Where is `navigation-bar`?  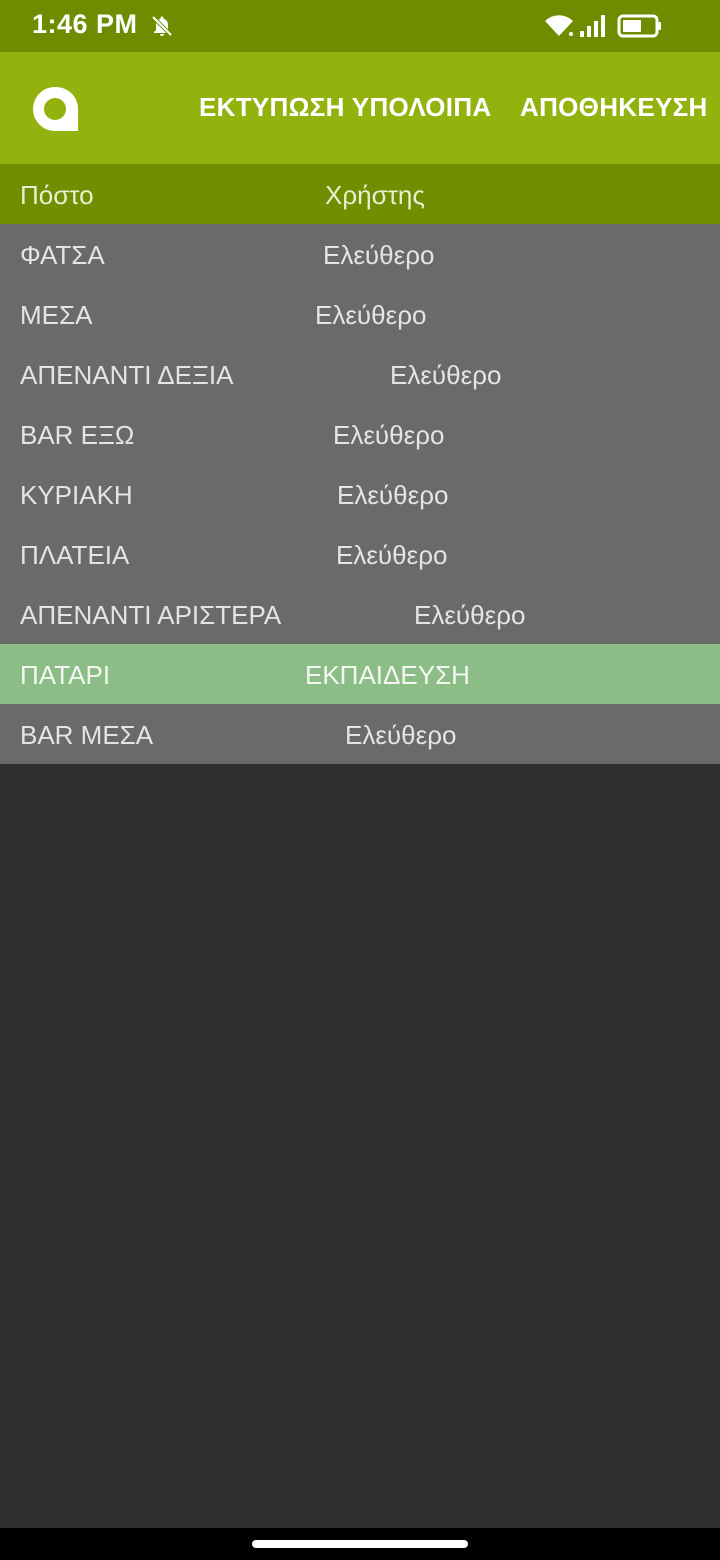
navigation-bar is located at coordinates (360, 1544).